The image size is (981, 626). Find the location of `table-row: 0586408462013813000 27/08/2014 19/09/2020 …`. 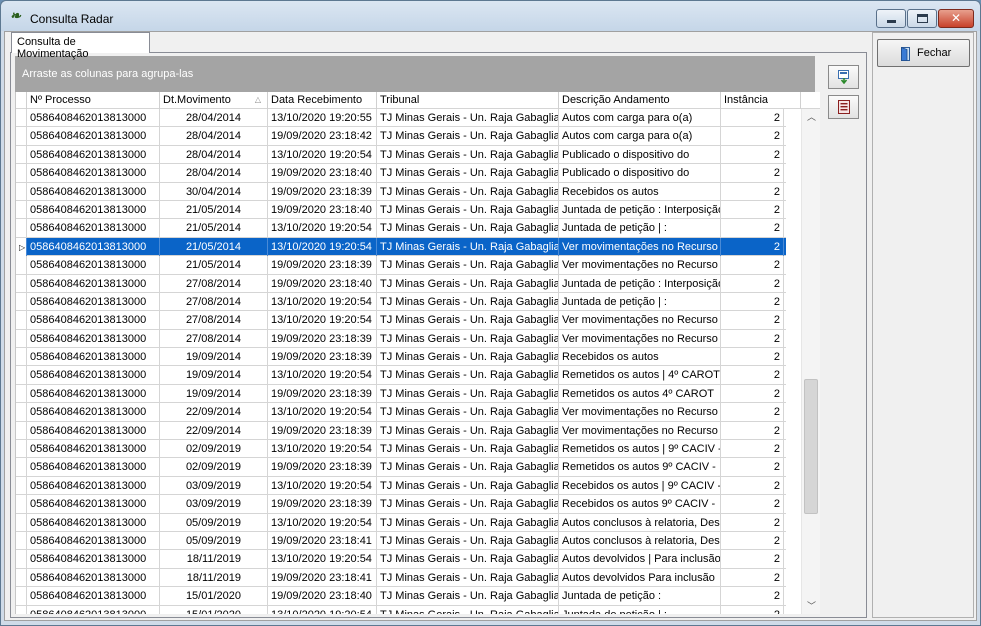

table-row: 0586408462013813000 27/08/2014 19/09/2020 … is located at coordinates (401, 339).